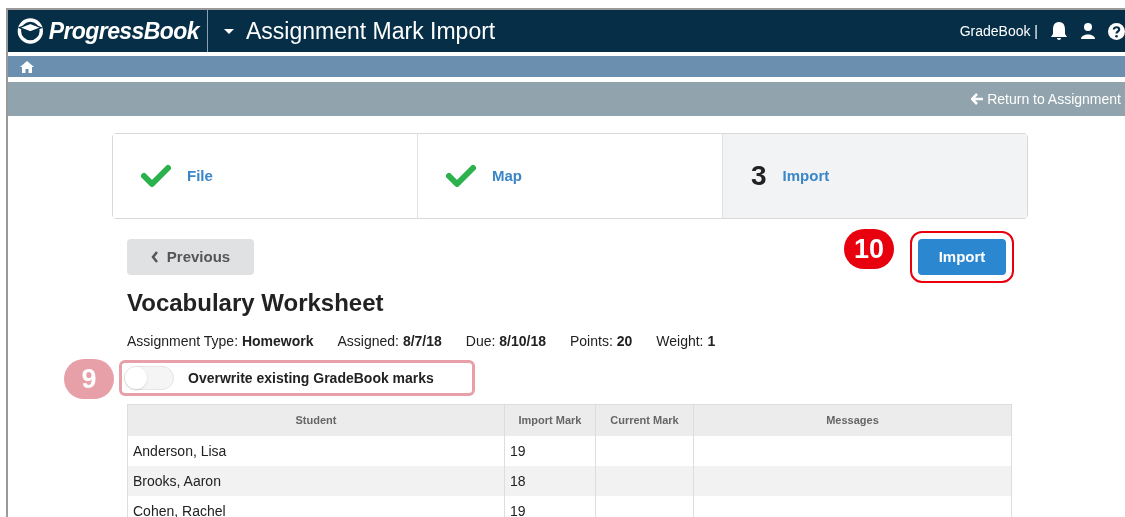 This screenshot has height=517, width=1125. Describe the element at coordinates (30, 31) in the screenshot. I see `logo-icon` at that location.